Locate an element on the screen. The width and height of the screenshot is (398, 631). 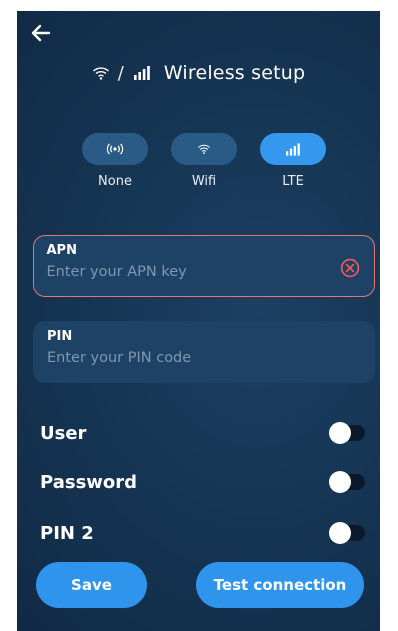
connection-mode-selector: None Wifi LTE is located at coordinates (204, 161).